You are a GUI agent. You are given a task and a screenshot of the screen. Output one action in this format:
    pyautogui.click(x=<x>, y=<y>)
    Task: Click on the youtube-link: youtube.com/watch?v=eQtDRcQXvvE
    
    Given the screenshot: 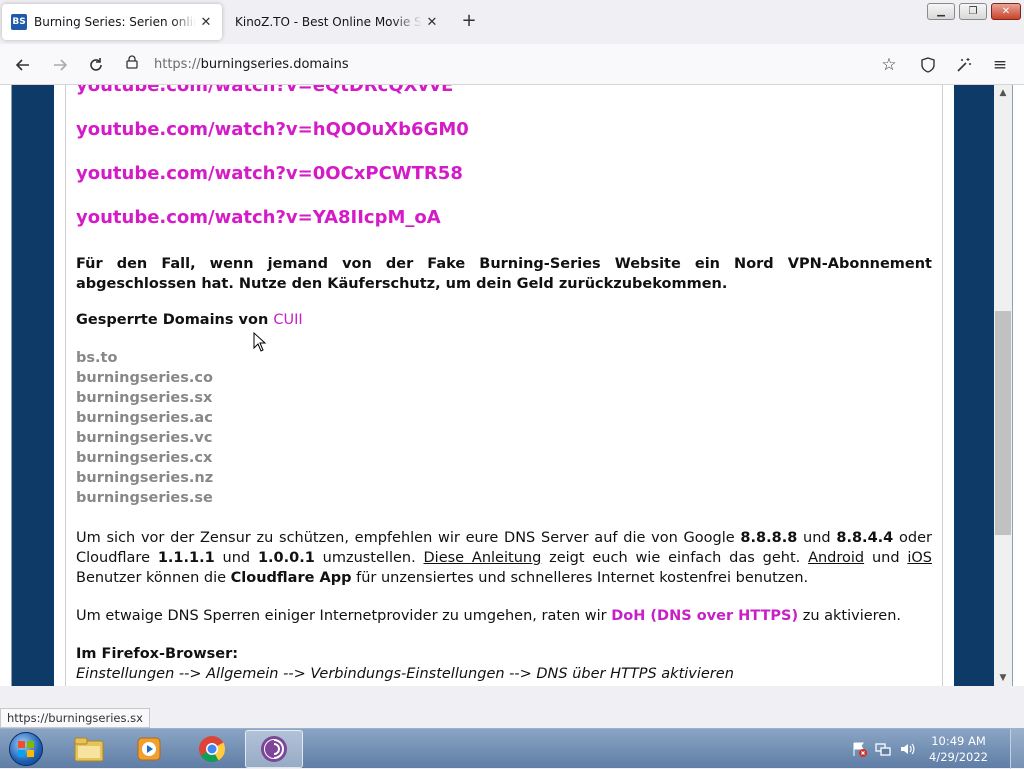 What is the action you would take?
    pyautogui.click(x=264, y=90)
    